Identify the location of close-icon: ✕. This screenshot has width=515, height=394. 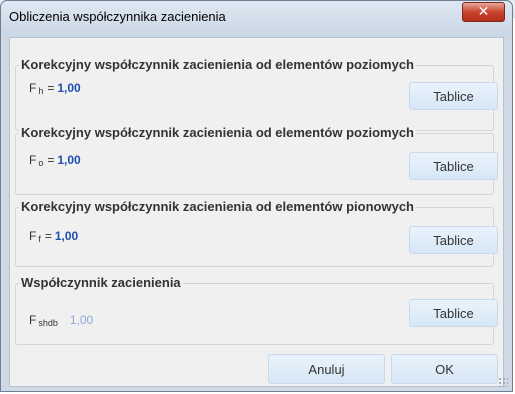
(483, 12).